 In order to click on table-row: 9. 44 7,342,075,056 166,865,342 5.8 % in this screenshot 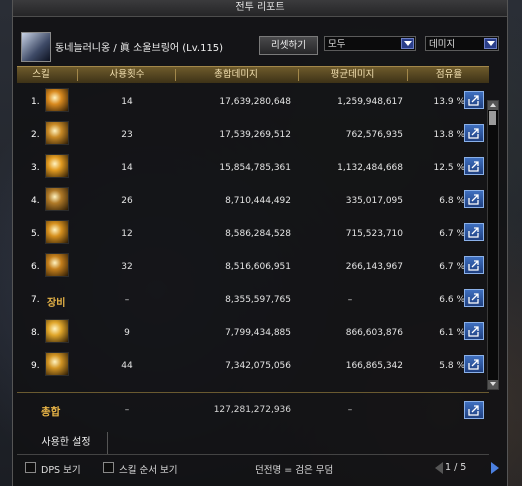, I will do `click(253, 366)`.